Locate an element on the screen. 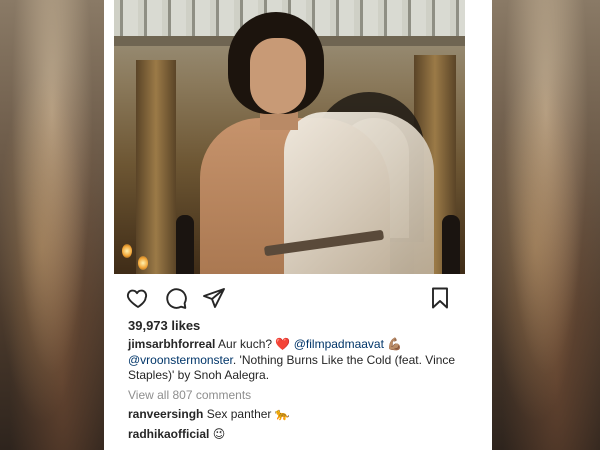  photo-figure-face is located at coordinates (278, 76).